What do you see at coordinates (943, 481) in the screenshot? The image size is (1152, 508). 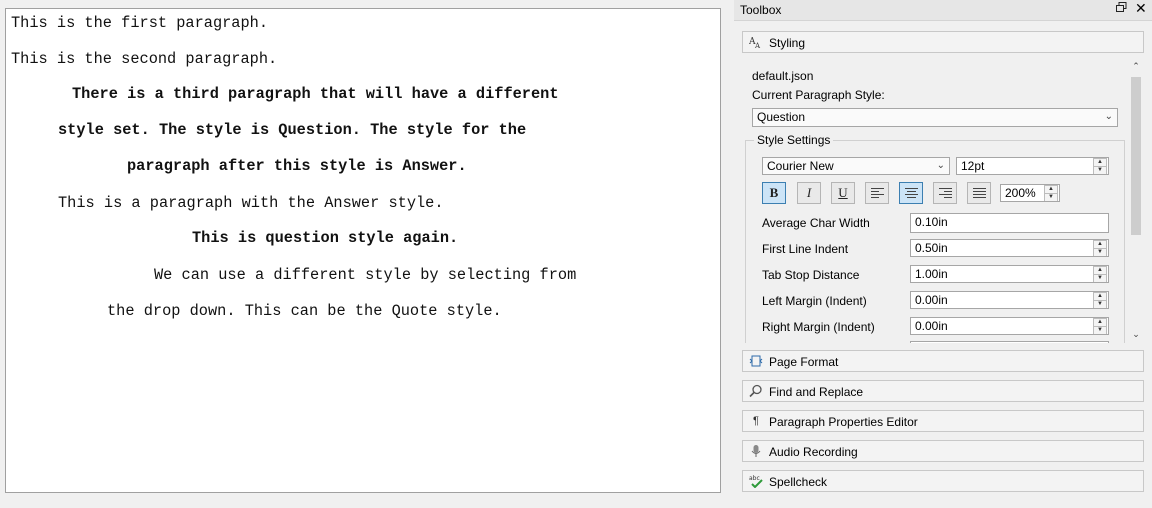 I see `spellcheck-section-button: abc Spellcheck` at bounding box center [943, 481].